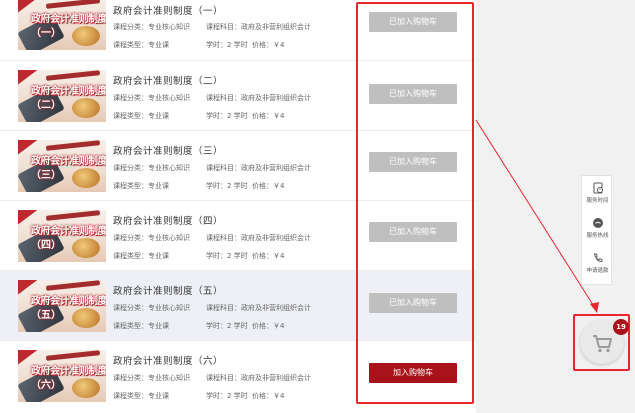  What do you see at coordinates (601, 342) in the screenshot?
I see `floating-cart: 19` at bounding box center [601, 342].